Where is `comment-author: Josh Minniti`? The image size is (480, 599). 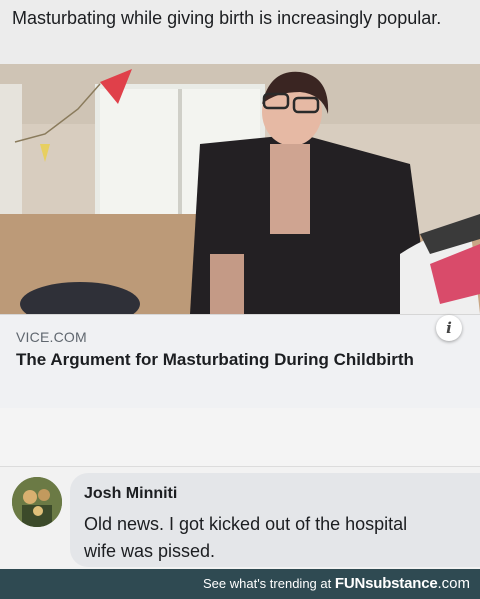 comment-author: Josh Minniti is located at coordinates (130, 494).